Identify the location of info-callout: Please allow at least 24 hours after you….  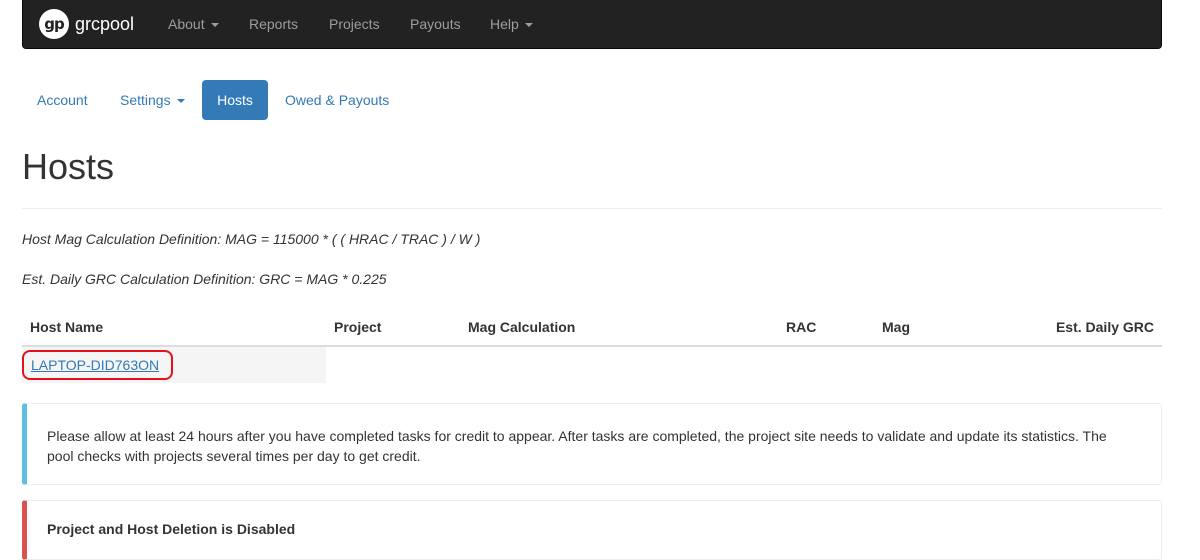
(592, 444).